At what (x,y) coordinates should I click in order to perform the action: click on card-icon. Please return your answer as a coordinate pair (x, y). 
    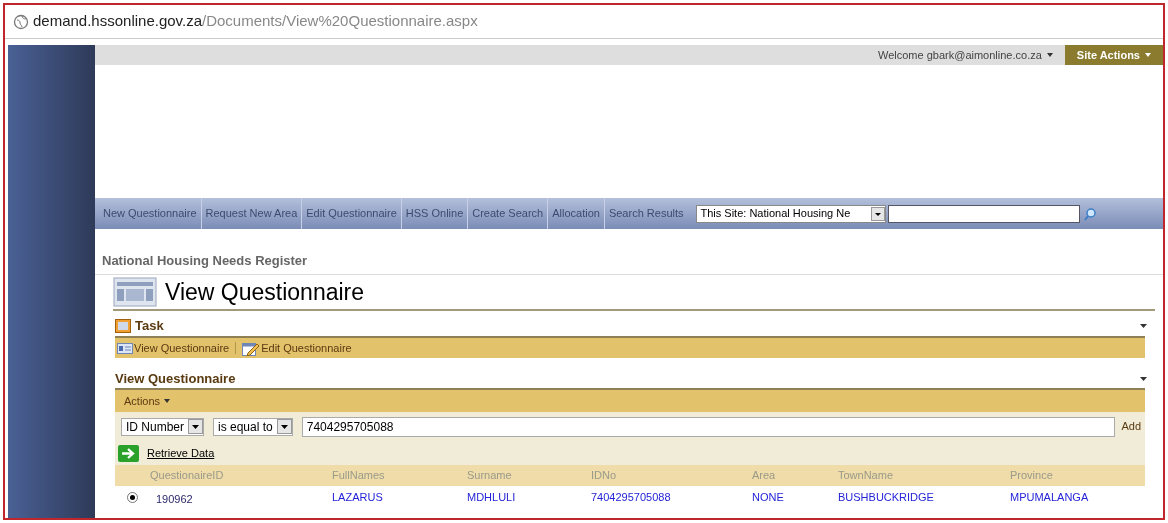
    Looking at the image, I should click on (125, 348).